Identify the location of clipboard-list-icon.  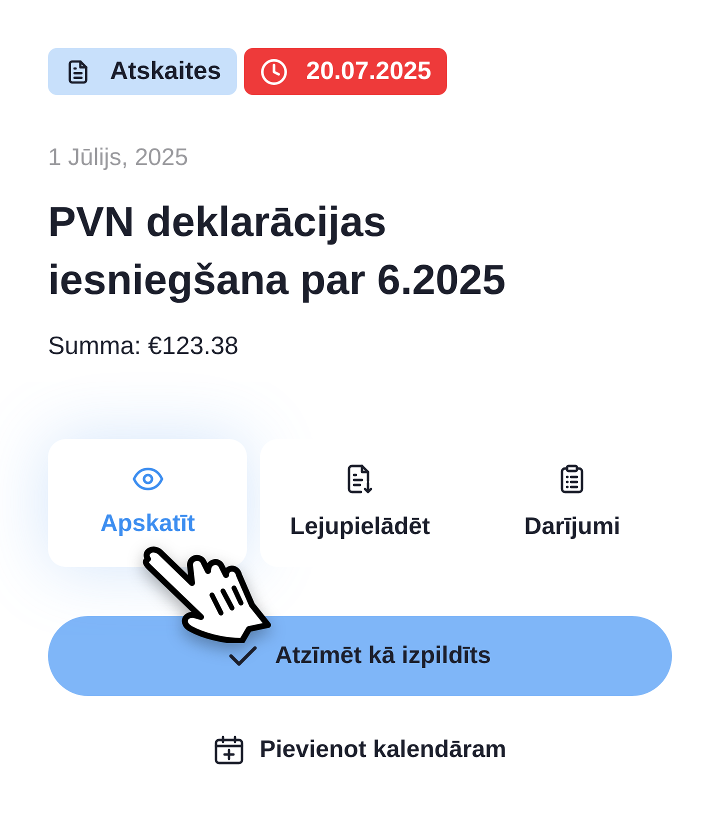
(572, 479).